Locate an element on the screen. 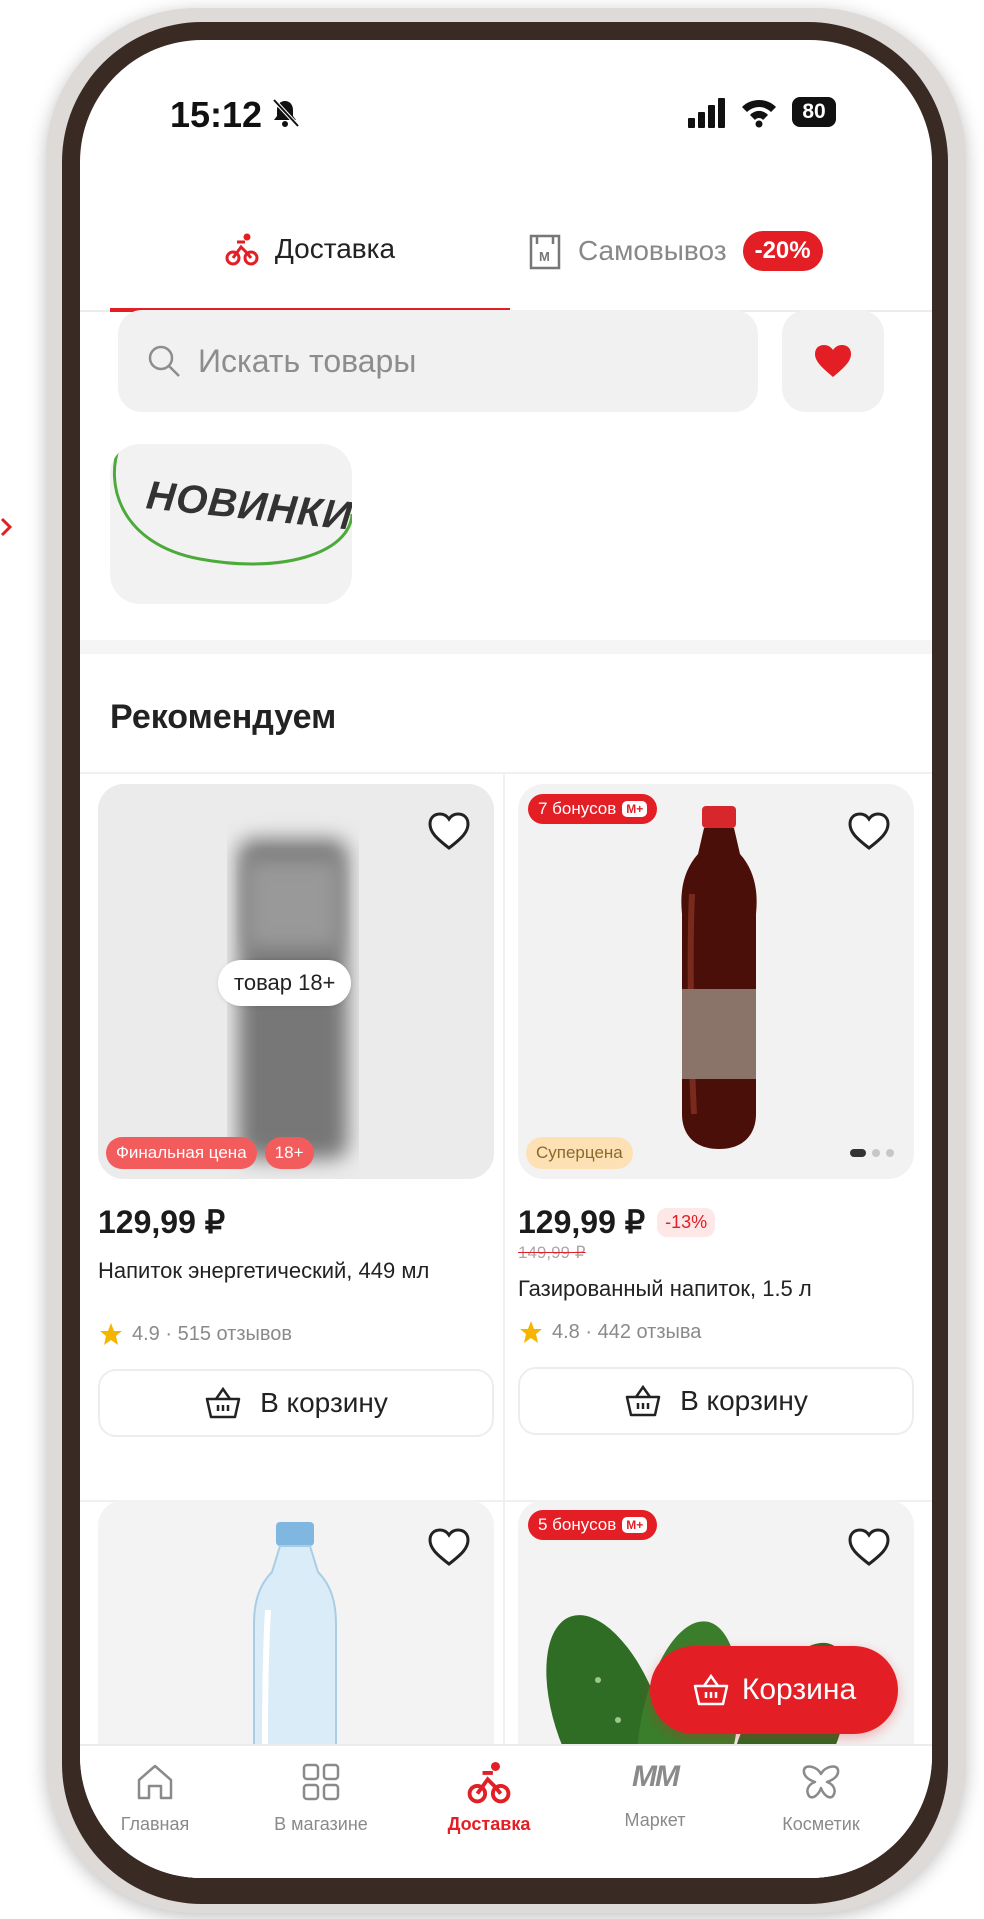  image-carousel-dots is located at coordinates (872, 1153).